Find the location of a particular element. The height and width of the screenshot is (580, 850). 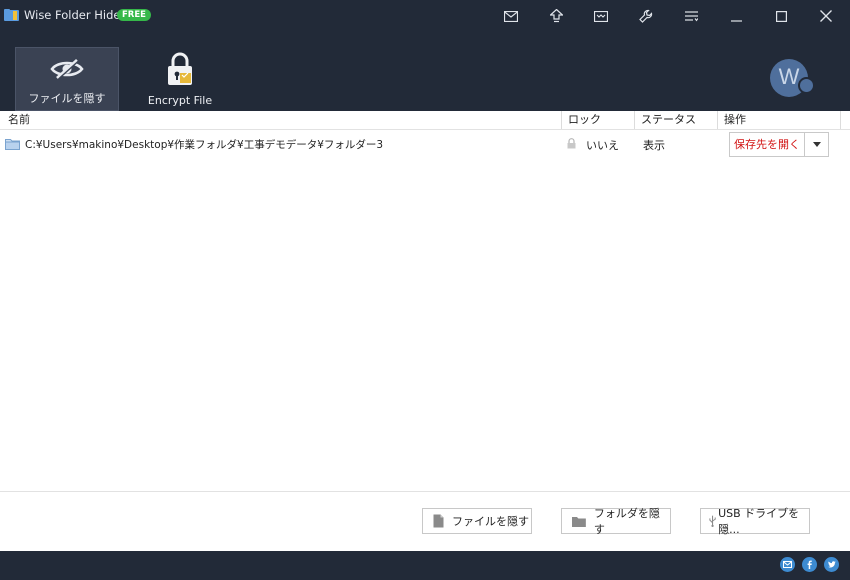

padlock-icon is located at coordinates (180, 68).